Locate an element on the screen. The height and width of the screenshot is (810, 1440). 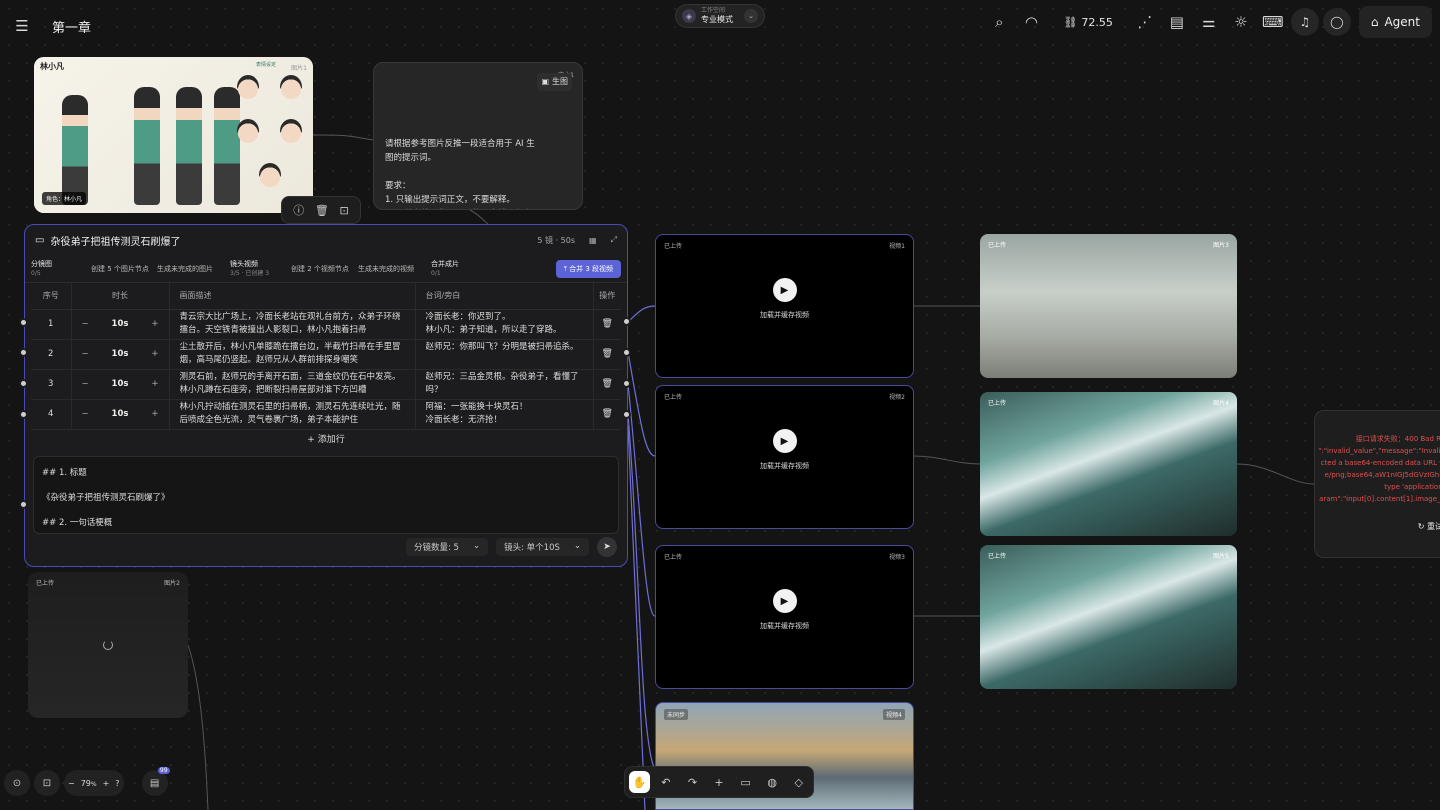
image-node-4: 已上传 图片4 is located at coordinates (1108, 464).